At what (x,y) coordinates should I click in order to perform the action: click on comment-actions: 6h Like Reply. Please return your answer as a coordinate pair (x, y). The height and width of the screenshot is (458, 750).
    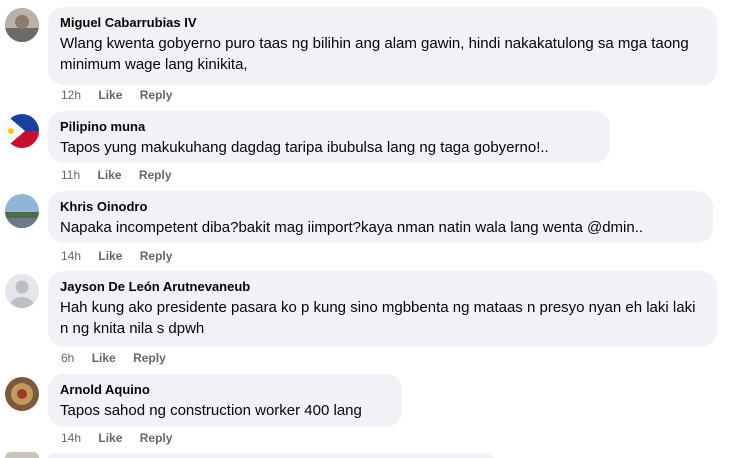
    Looking at the image, I should click on (120, 358).